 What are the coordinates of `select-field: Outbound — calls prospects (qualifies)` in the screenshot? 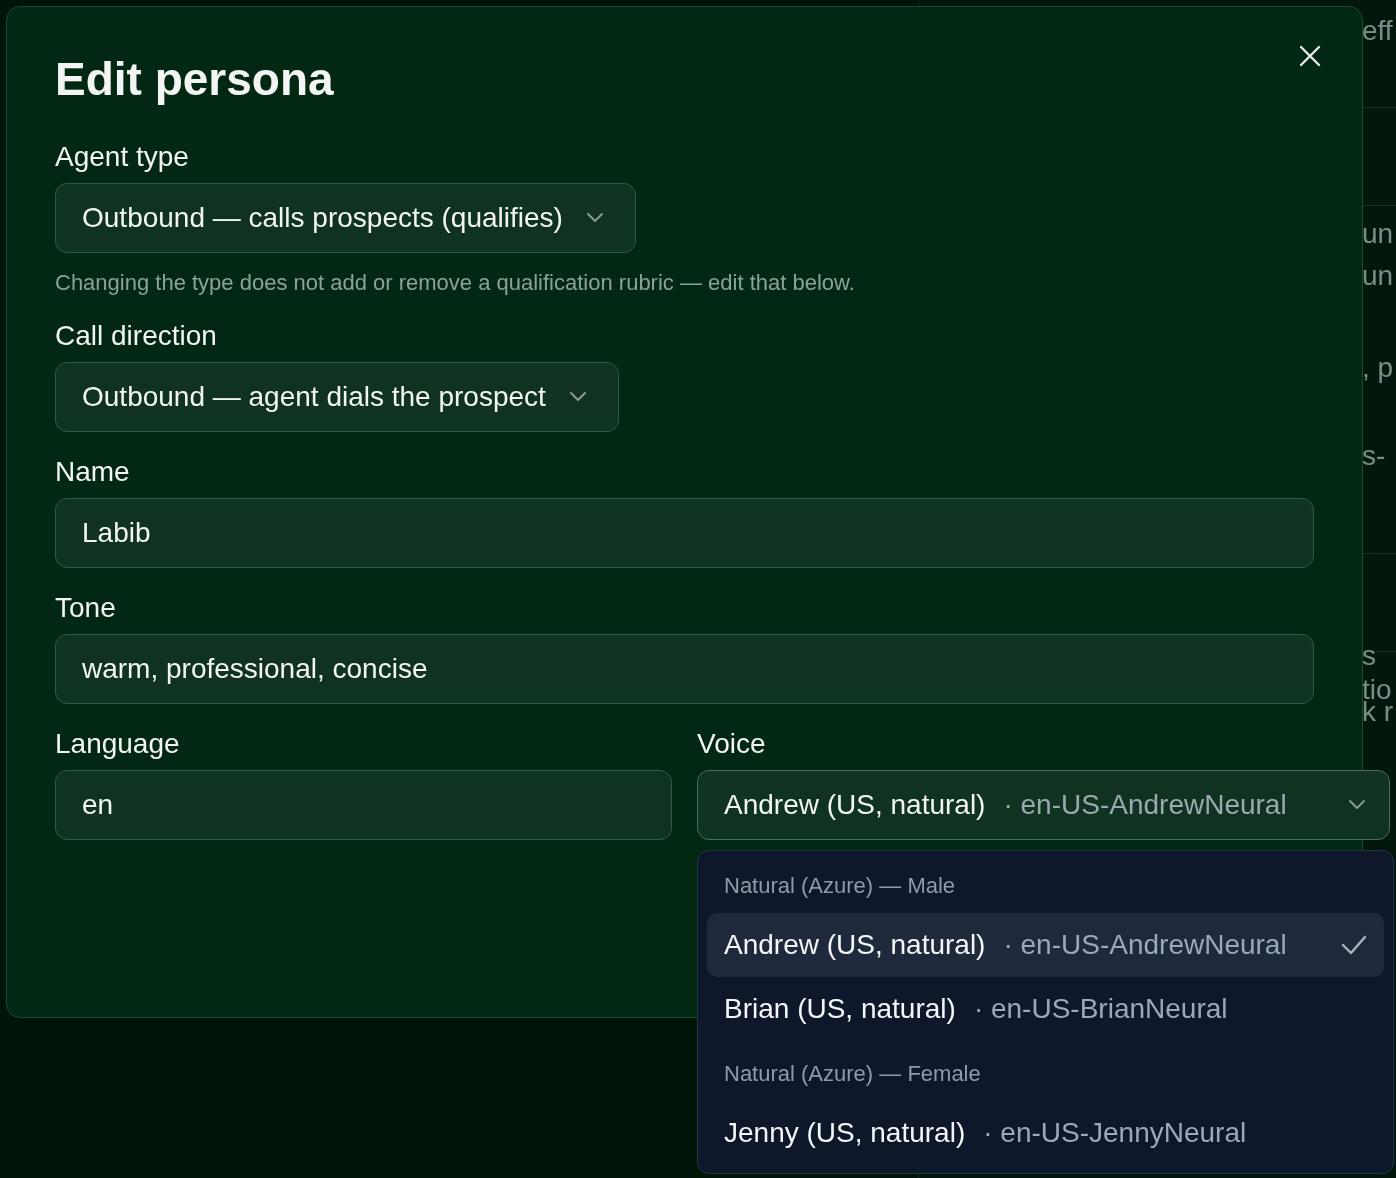 It's located at (345, 218).